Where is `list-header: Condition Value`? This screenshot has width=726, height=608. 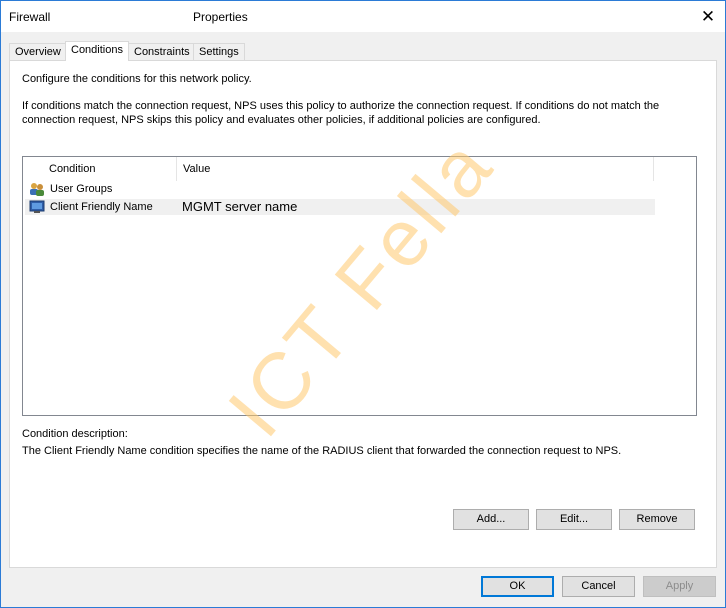
list-header: Condition Value is located at coordinates (359, 169).